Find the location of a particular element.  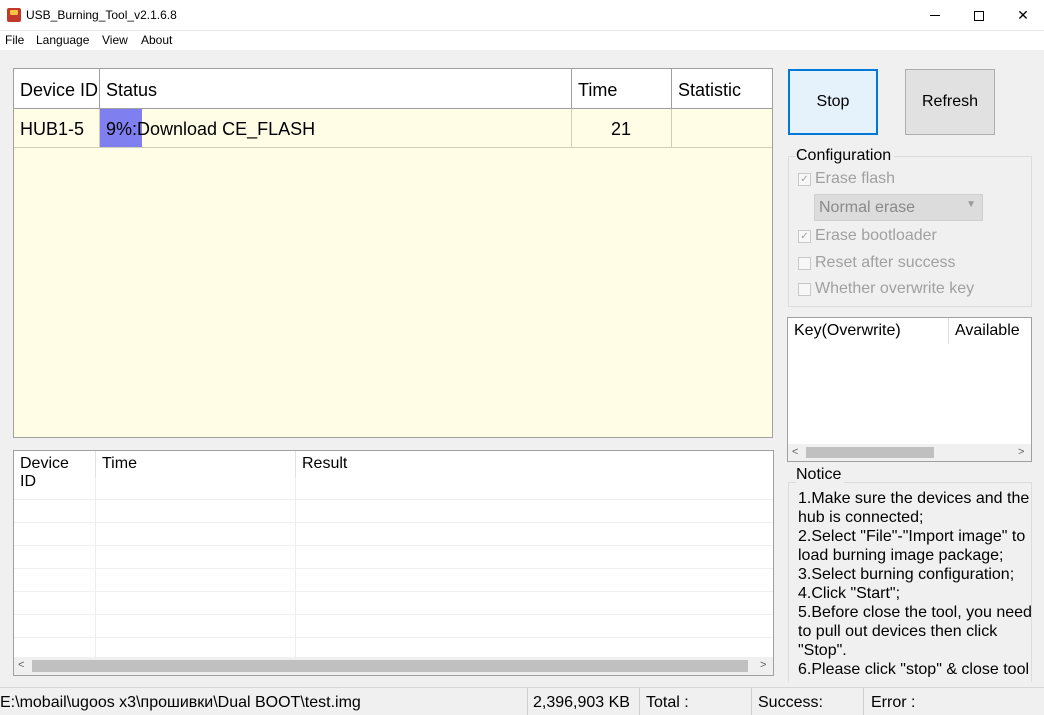

status-cell: 9%:Download CE_FLASH is located at coordinates (336, 128).